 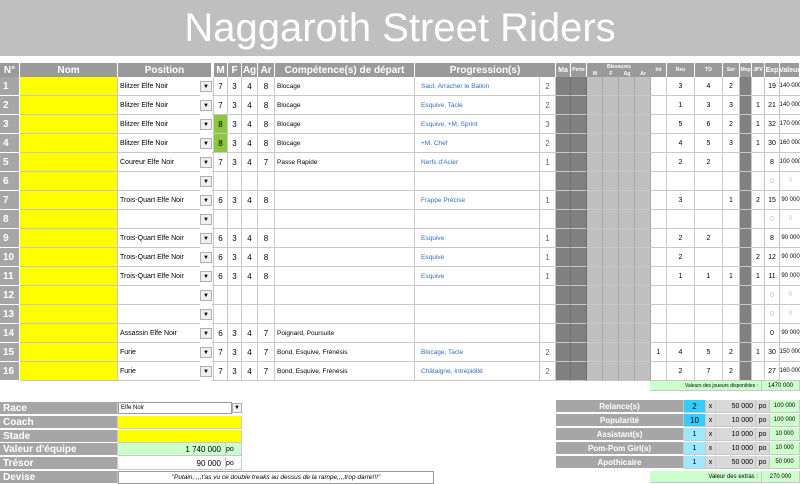 I want to click on header-sor: Sor, so click(x=731, y=70).